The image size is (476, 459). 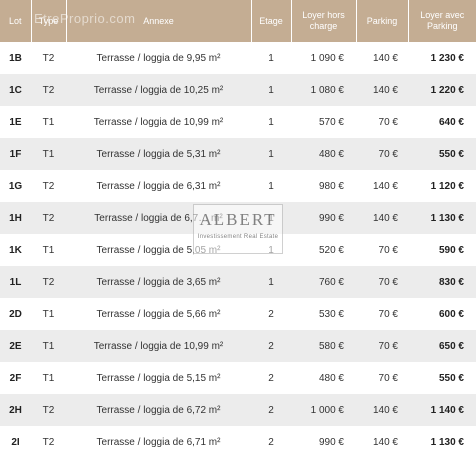 What do you see at coordinates (15, 122) in the screenshot?
I see `cell-lot: 1E` at bounding box center [15, 122].